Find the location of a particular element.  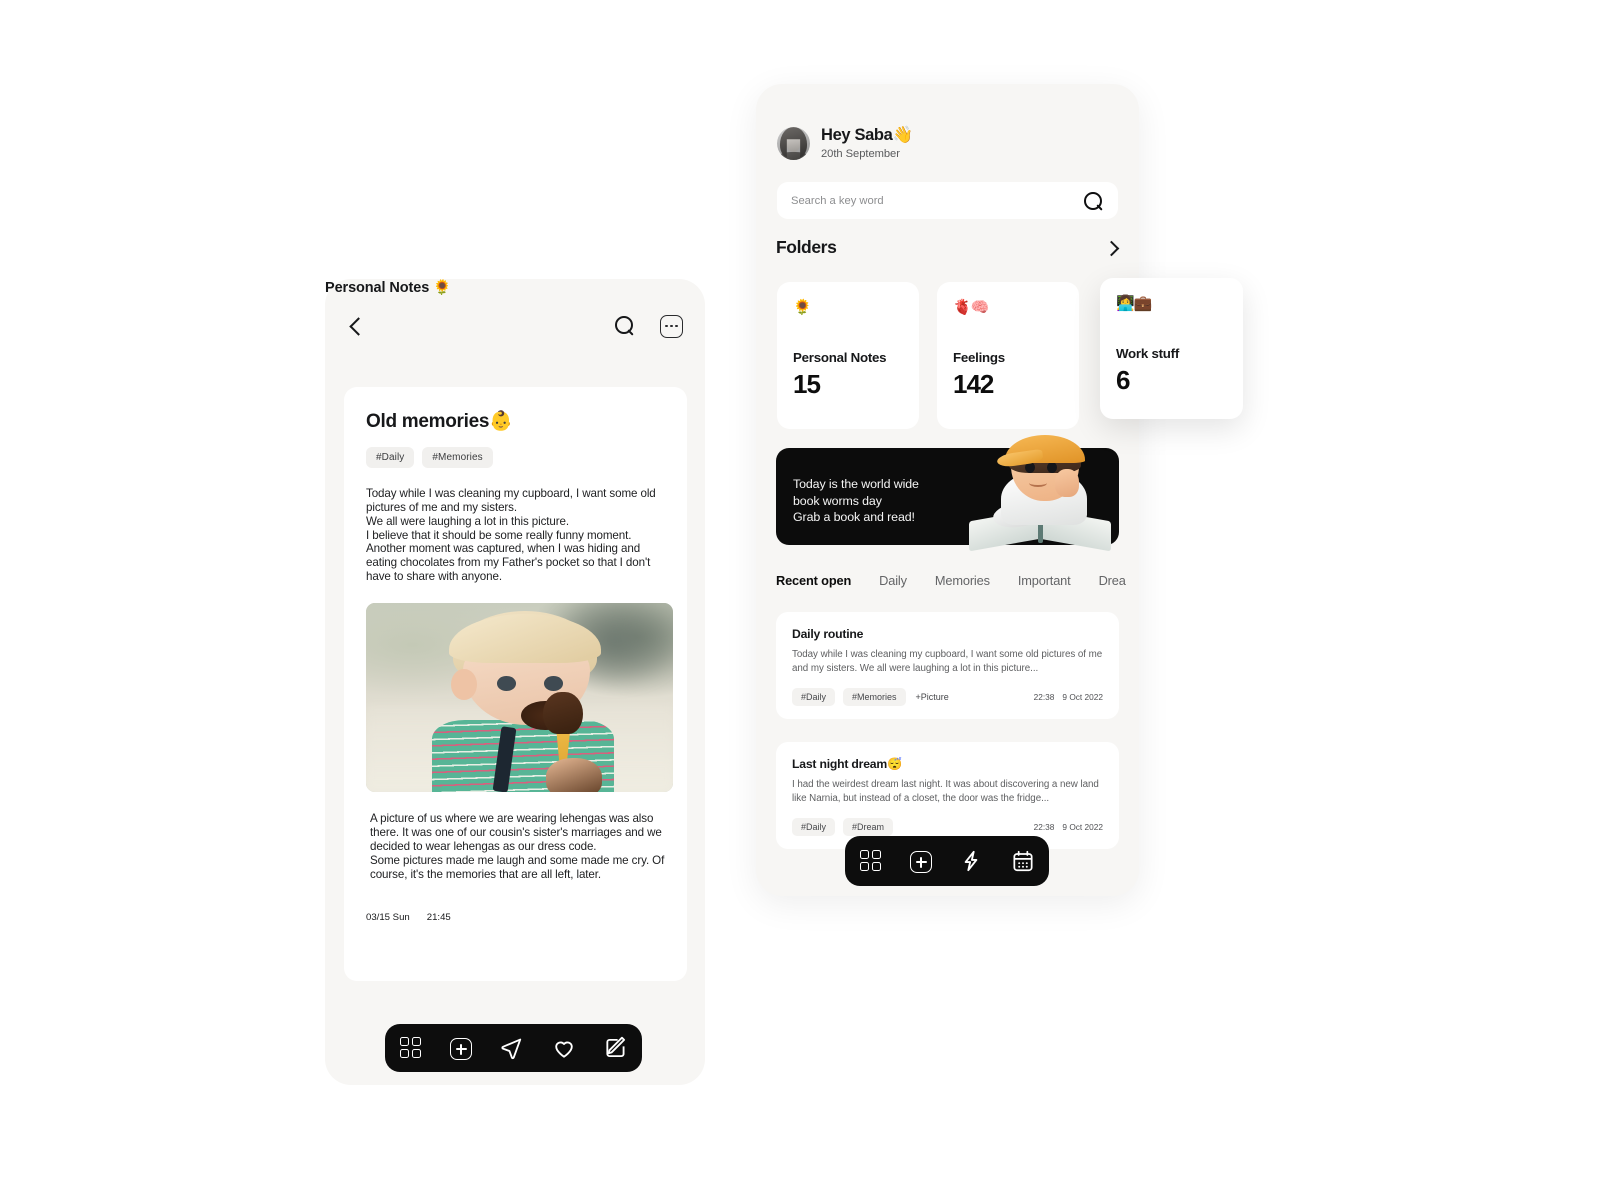

tab-important: Important is located at coordinates (1044, 580).